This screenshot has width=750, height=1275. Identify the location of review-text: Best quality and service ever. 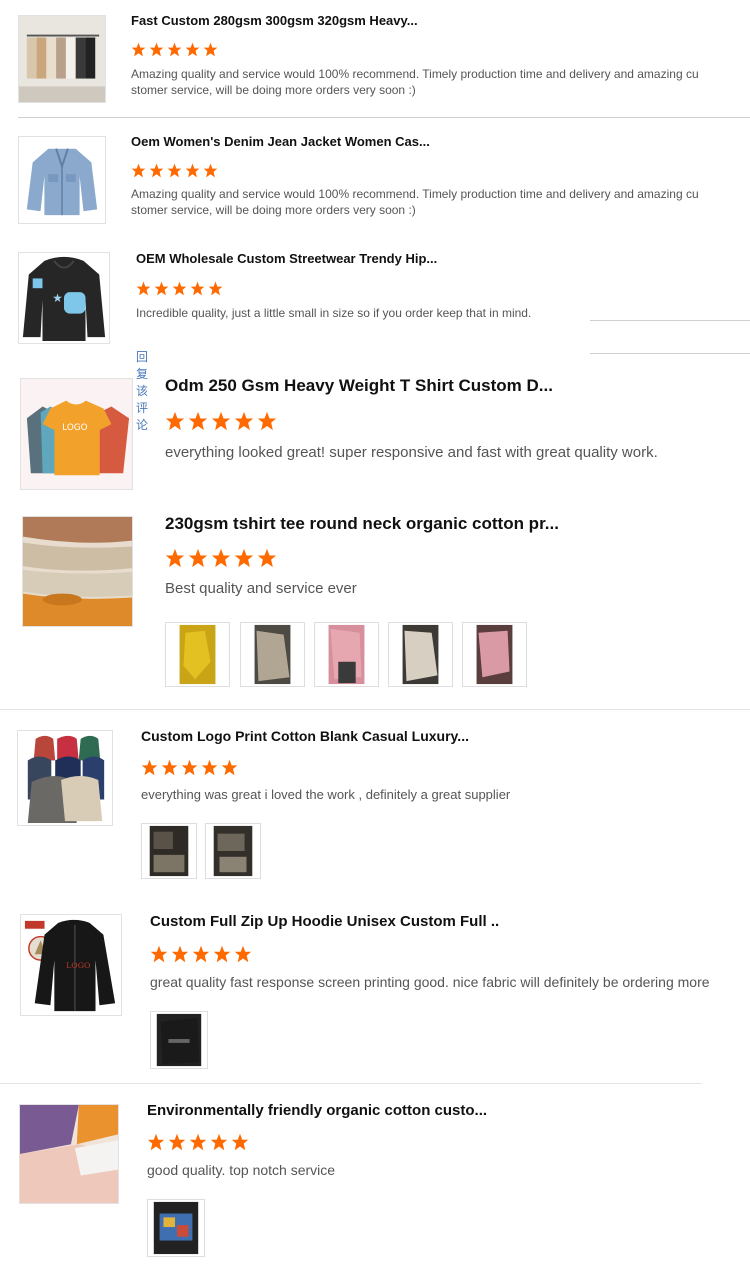
(261, 588).